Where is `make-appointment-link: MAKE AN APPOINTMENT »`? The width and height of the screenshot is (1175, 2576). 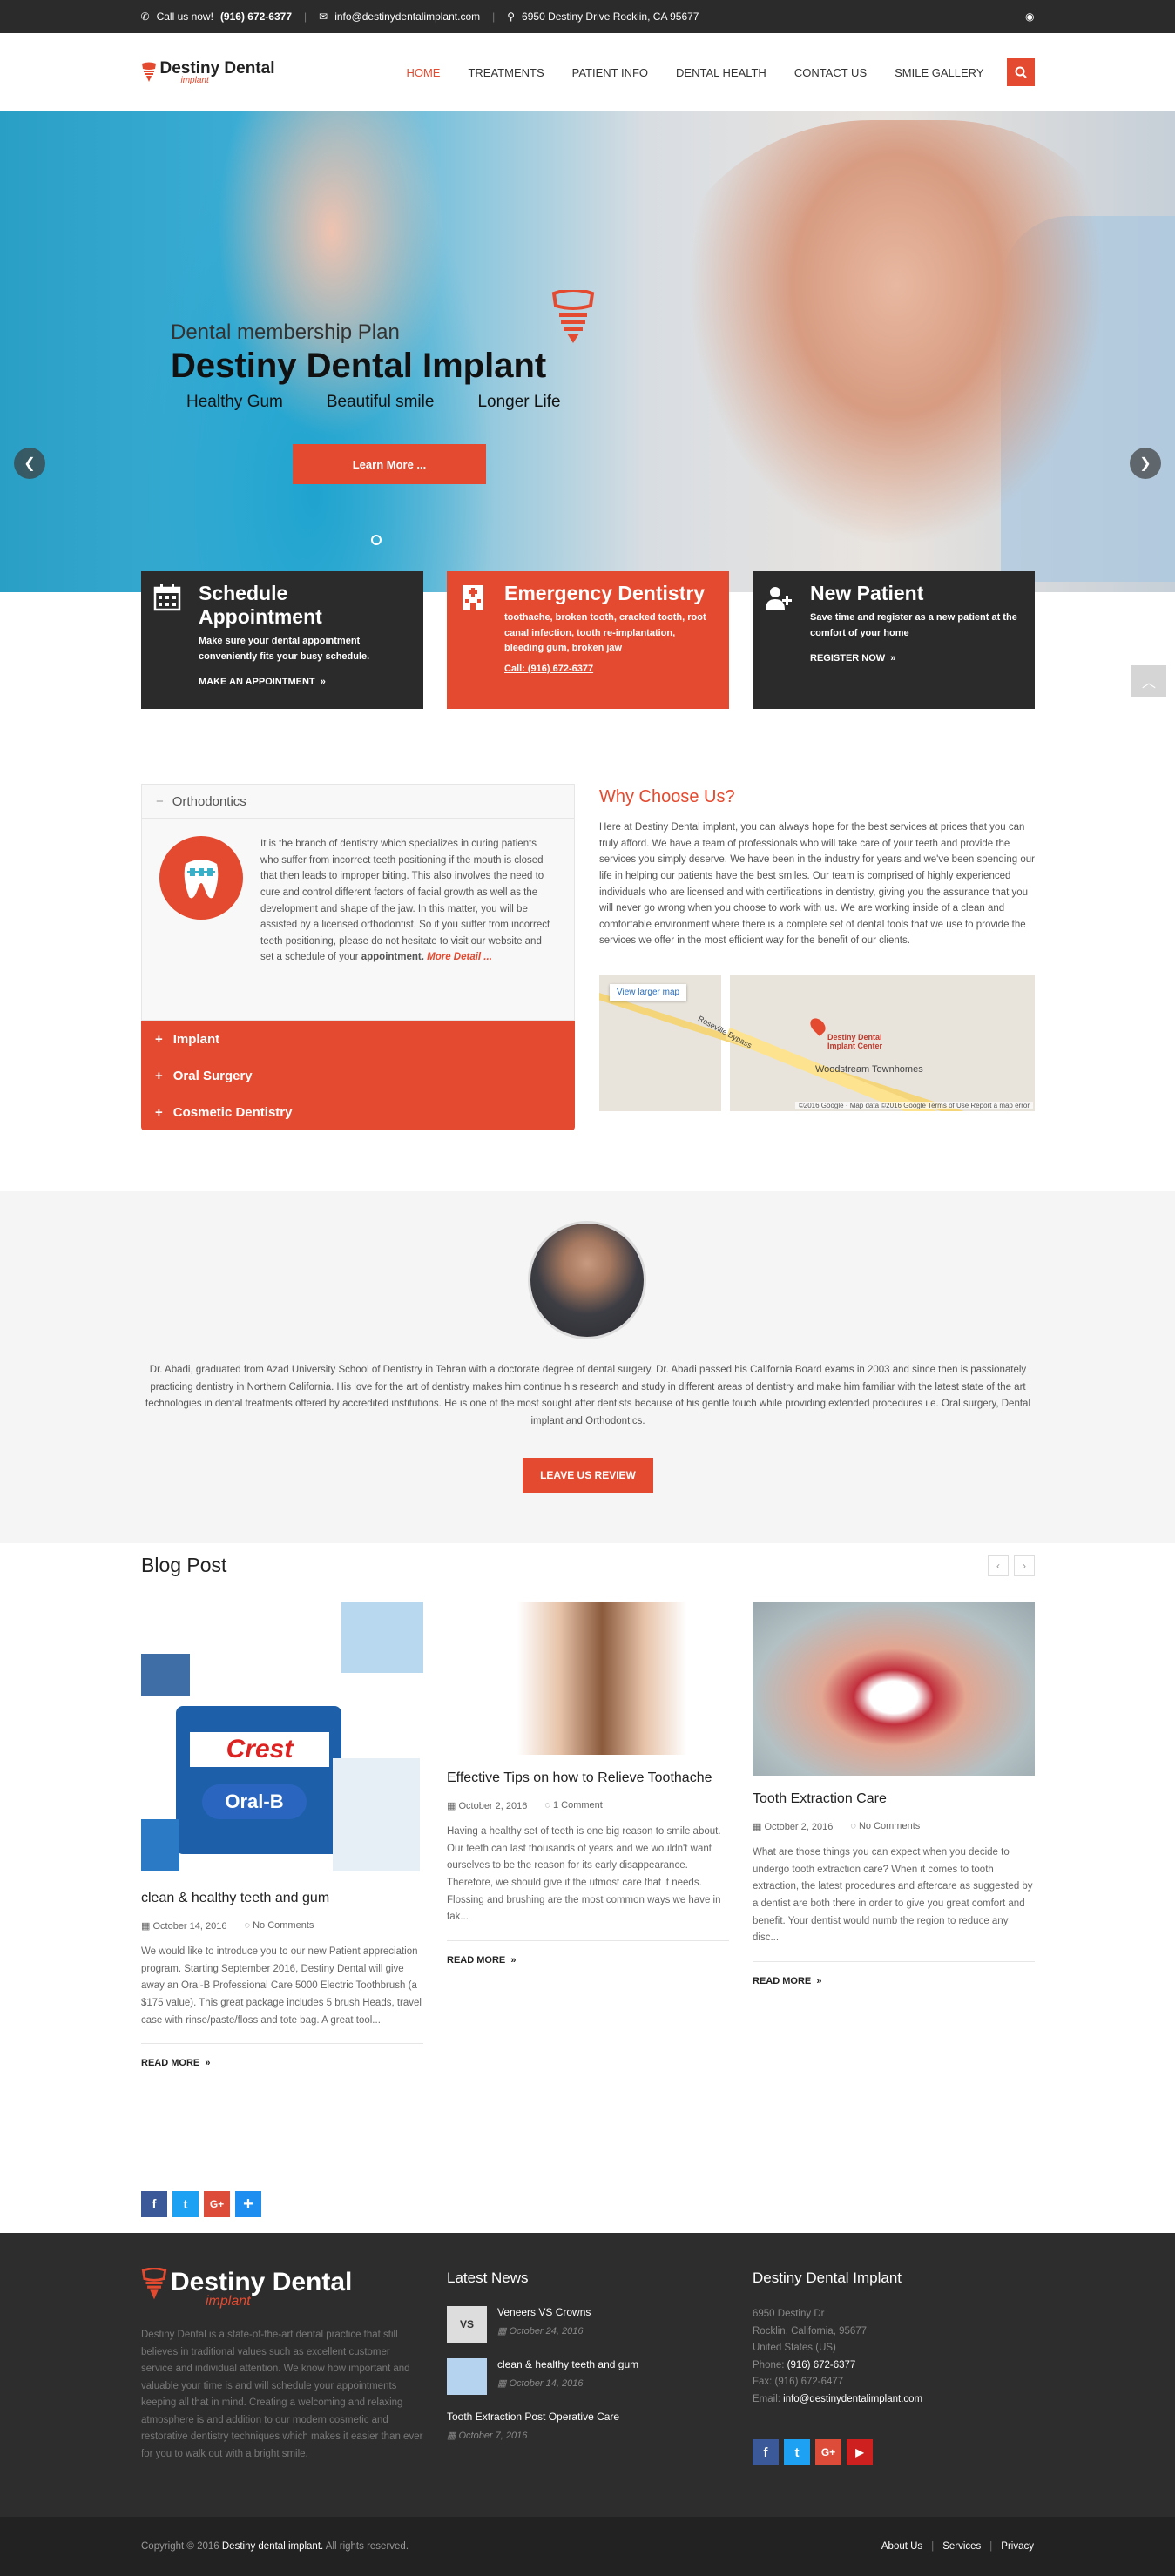 make-appointment-link: MAKE AN APPOINTMENT » is located at coordinates (305, 682).